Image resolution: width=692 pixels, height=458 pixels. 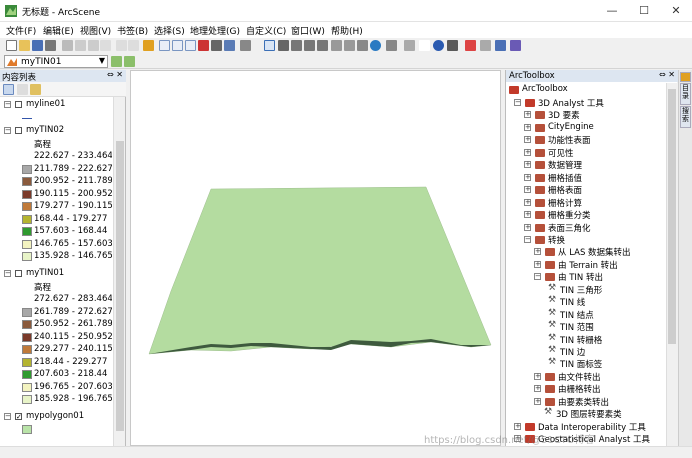 I want to click on toolbox-item: + 由要素类转出, so click(x=586, y=402).